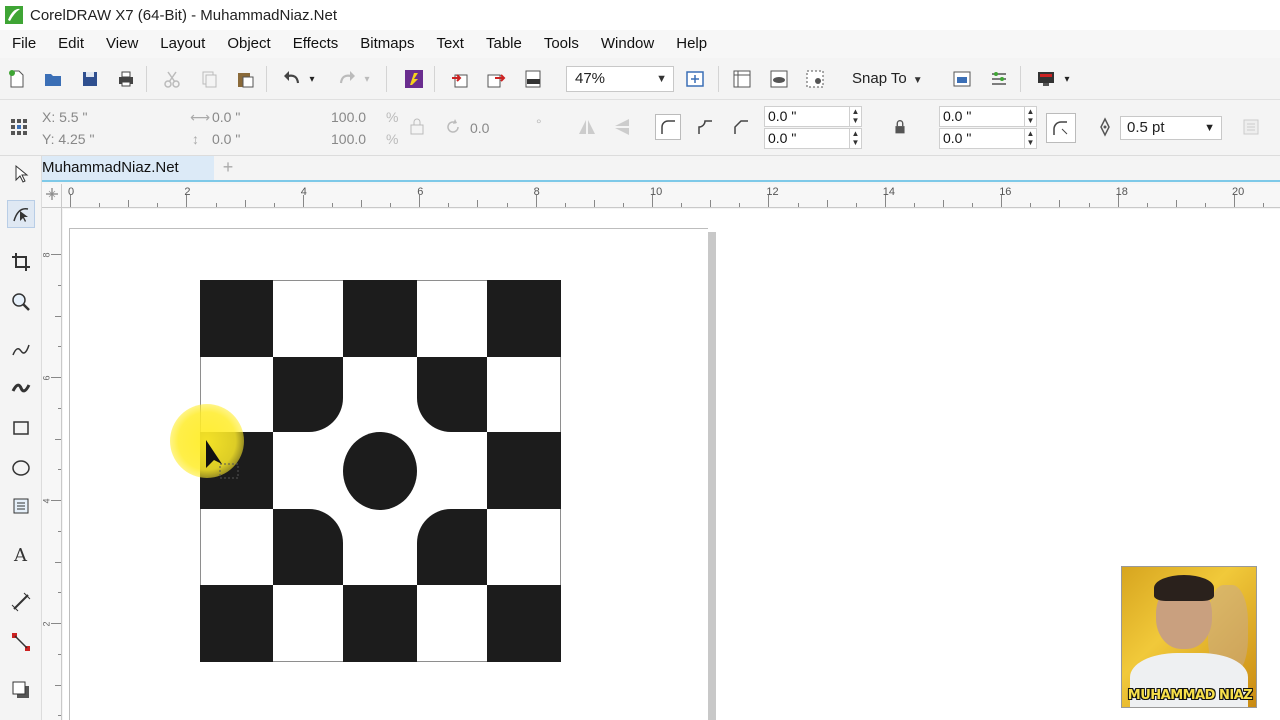  I want to click on new-document-icon, so click(17, 79).